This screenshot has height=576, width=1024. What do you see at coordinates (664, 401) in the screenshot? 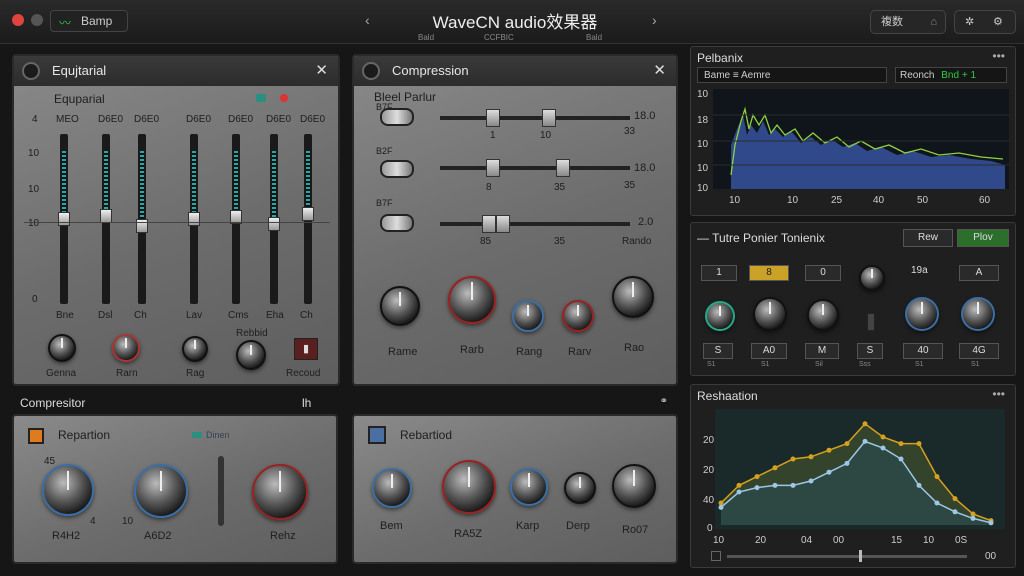
I see `link-icon: ⚭` at bounding box center [664, 401].